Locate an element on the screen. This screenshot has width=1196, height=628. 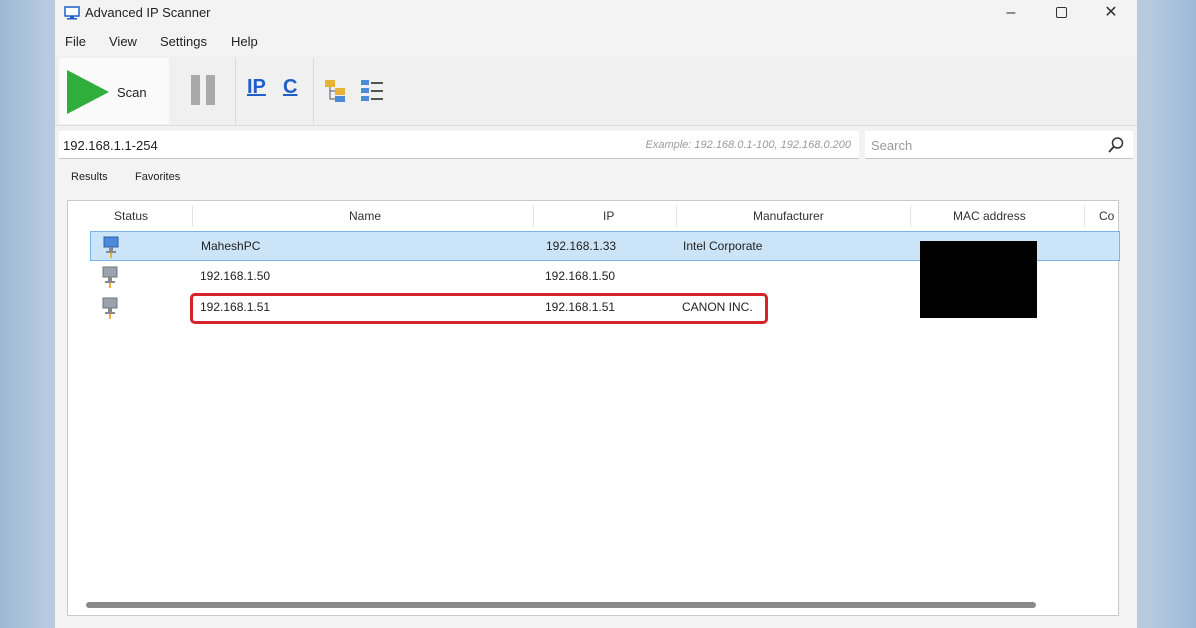
scan-label: Scan is located at coordinates (132, 92).